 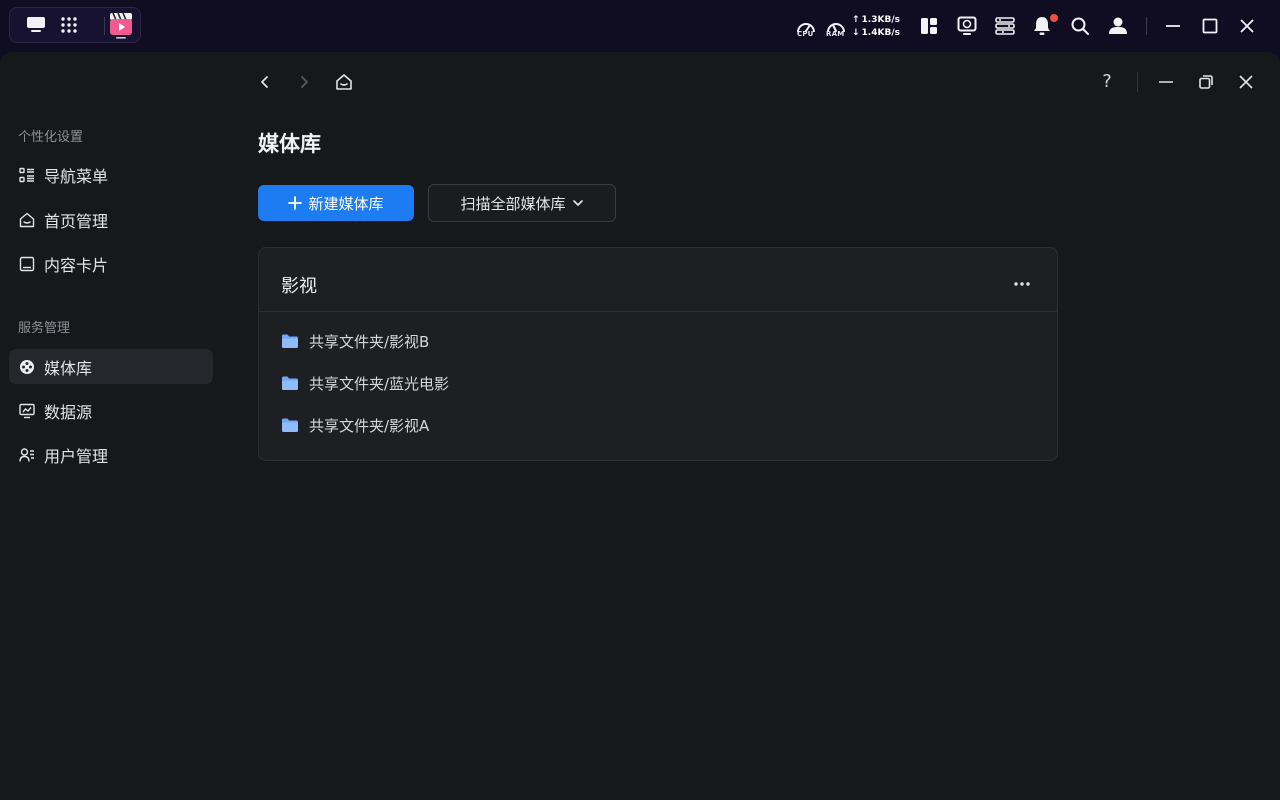 I want to click on os-taskbar: CPU RAM ↑ 1.3KB/s ↓ 1.4KB/s, so click(x=640, y=26).